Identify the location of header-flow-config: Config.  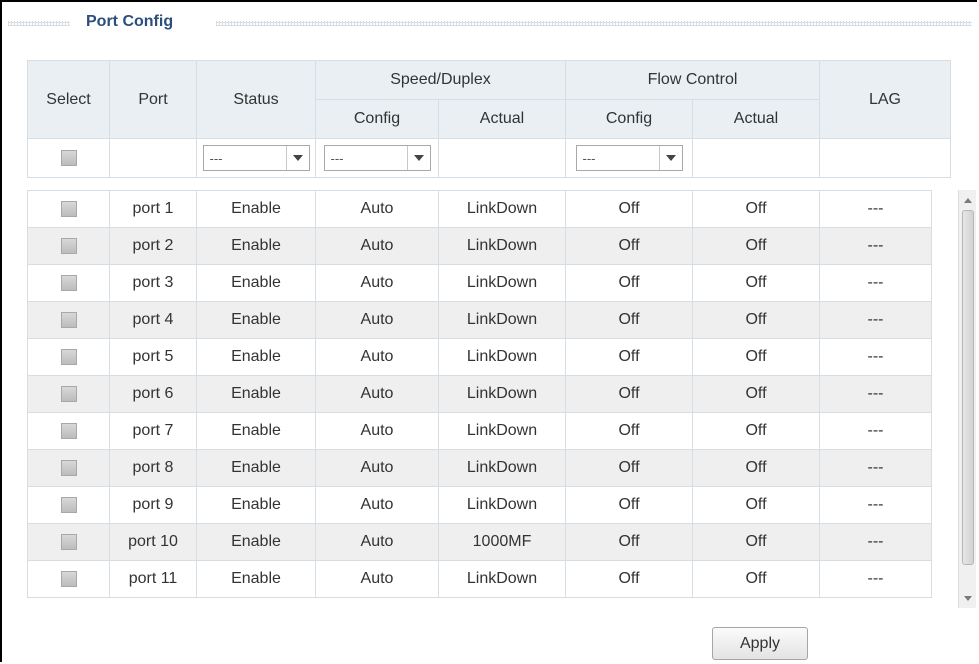
(629, 119).